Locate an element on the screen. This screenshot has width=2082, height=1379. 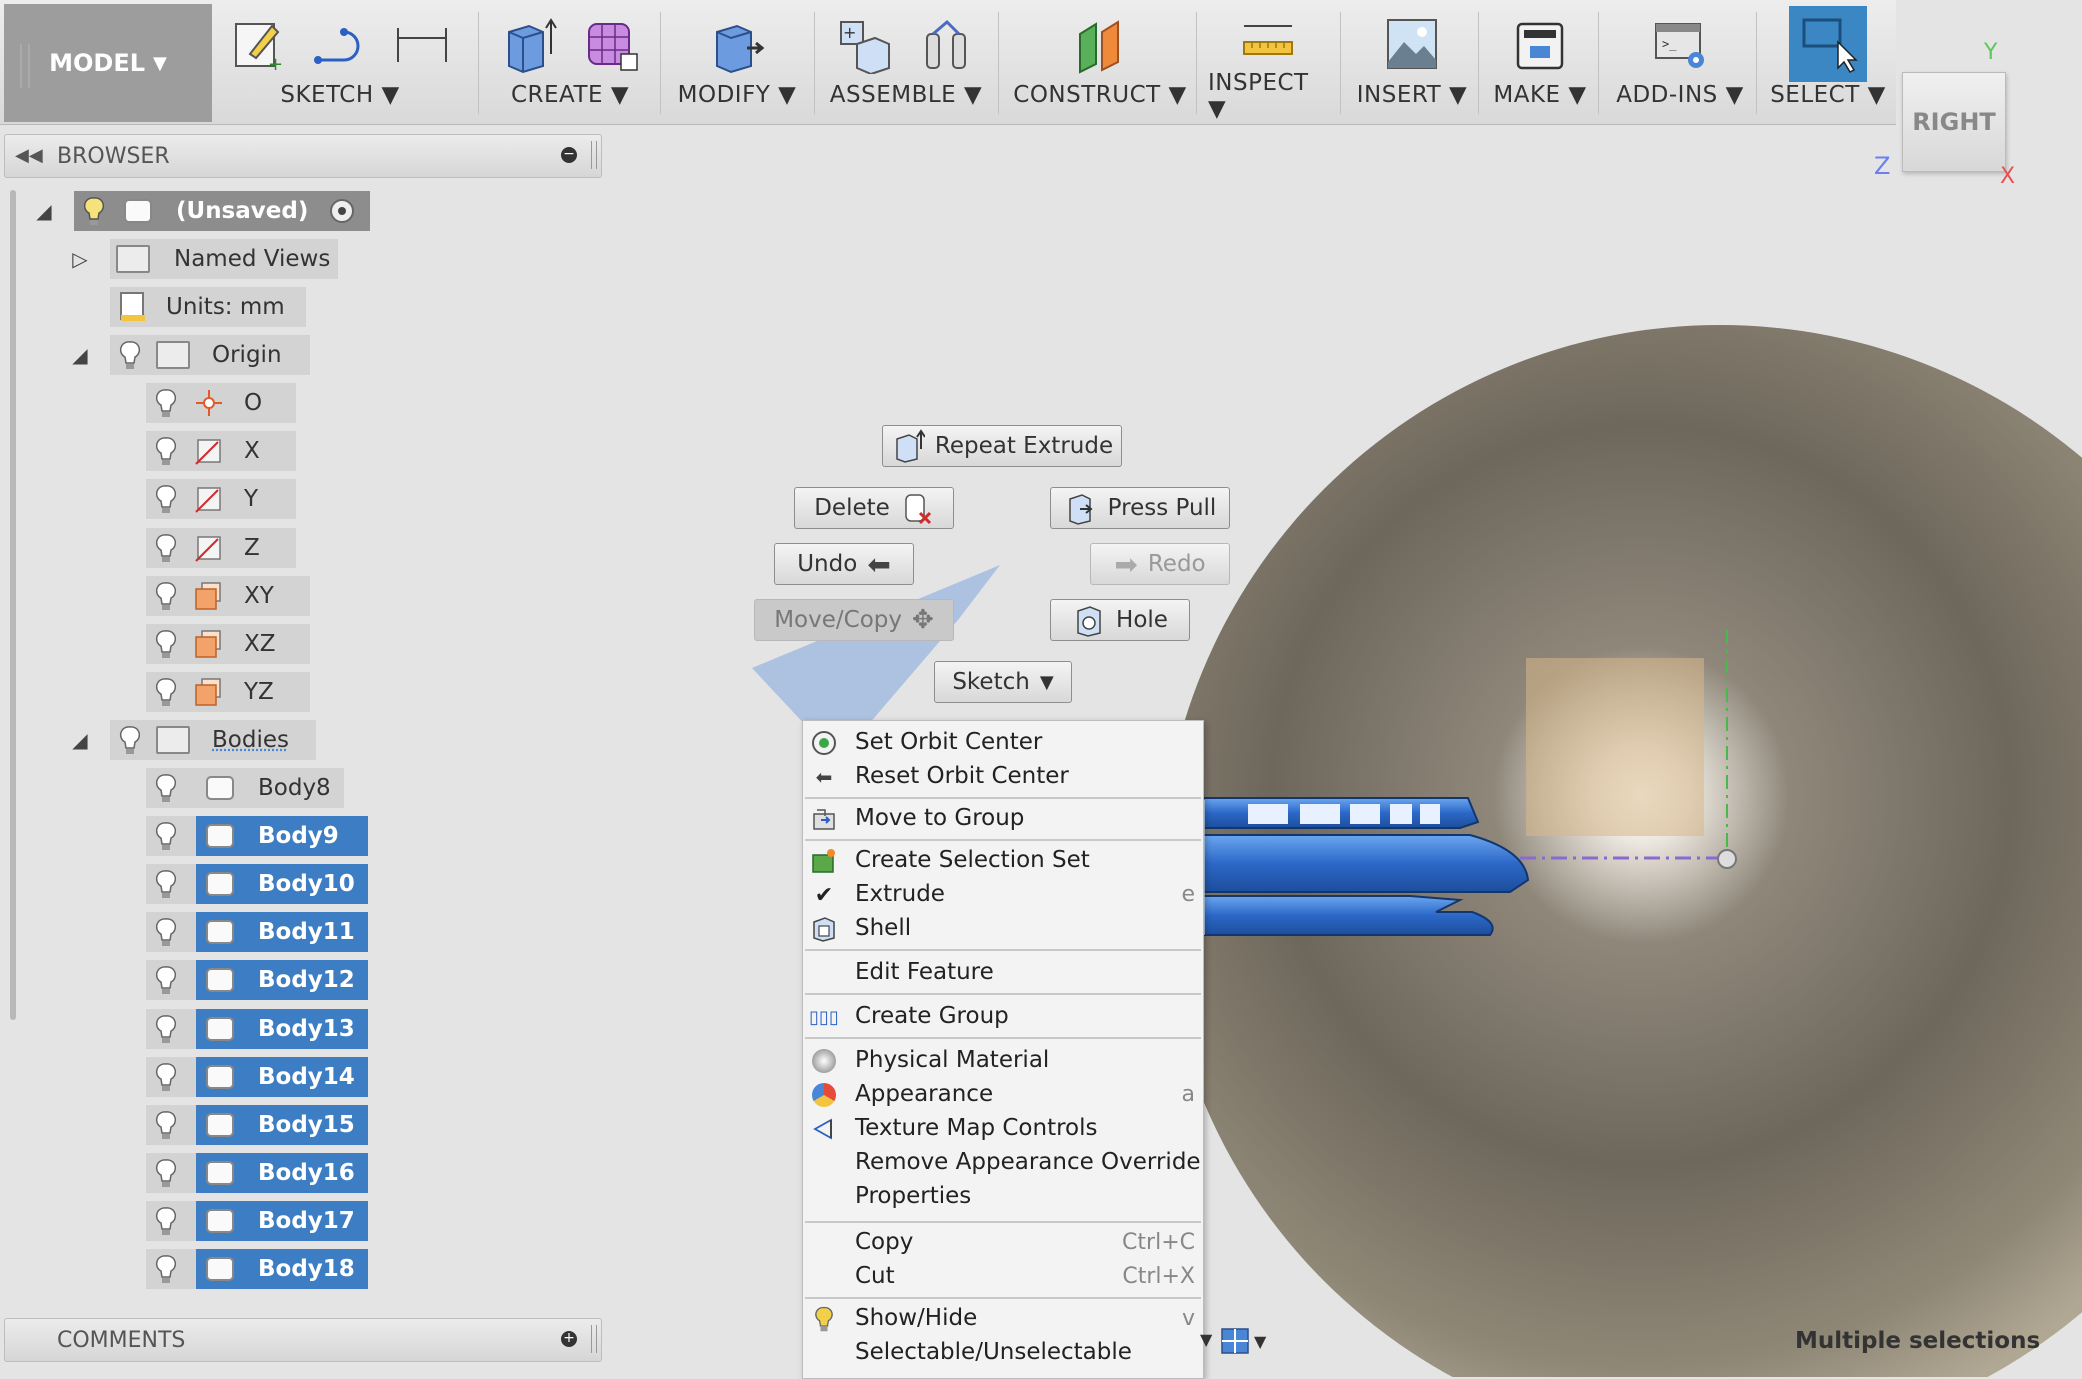
toolbar-group-assemble: + ASSEMBLE ▼ is located at coordinates (906, 64).